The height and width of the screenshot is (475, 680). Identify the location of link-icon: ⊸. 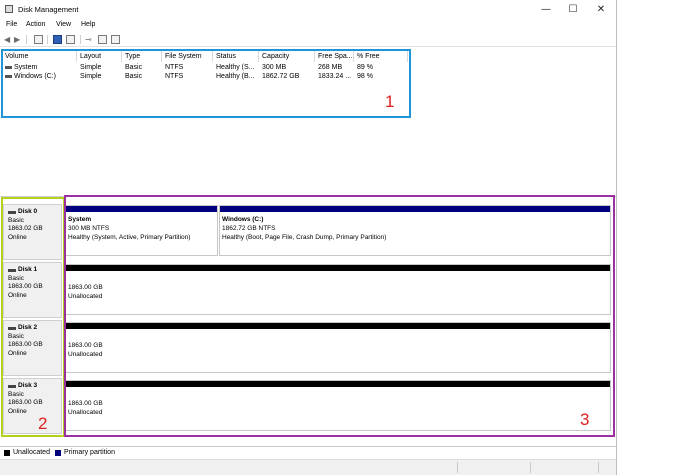
(88, 39).